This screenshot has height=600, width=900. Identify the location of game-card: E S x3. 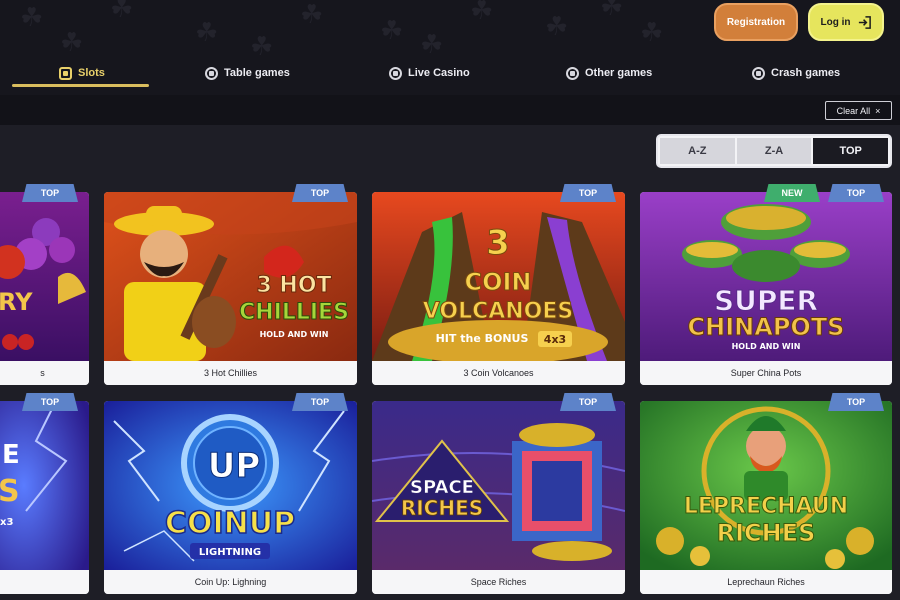
(44, 497).